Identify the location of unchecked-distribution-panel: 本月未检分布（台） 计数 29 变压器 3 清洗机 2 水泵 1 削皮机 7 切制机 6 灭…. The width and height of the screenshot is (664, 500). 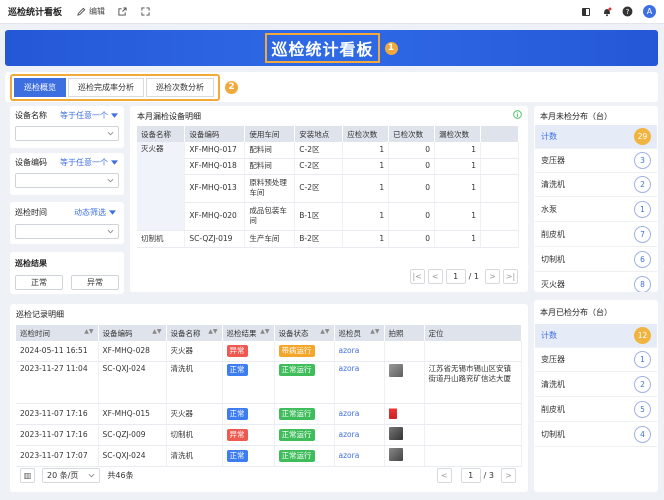
(596, 199).